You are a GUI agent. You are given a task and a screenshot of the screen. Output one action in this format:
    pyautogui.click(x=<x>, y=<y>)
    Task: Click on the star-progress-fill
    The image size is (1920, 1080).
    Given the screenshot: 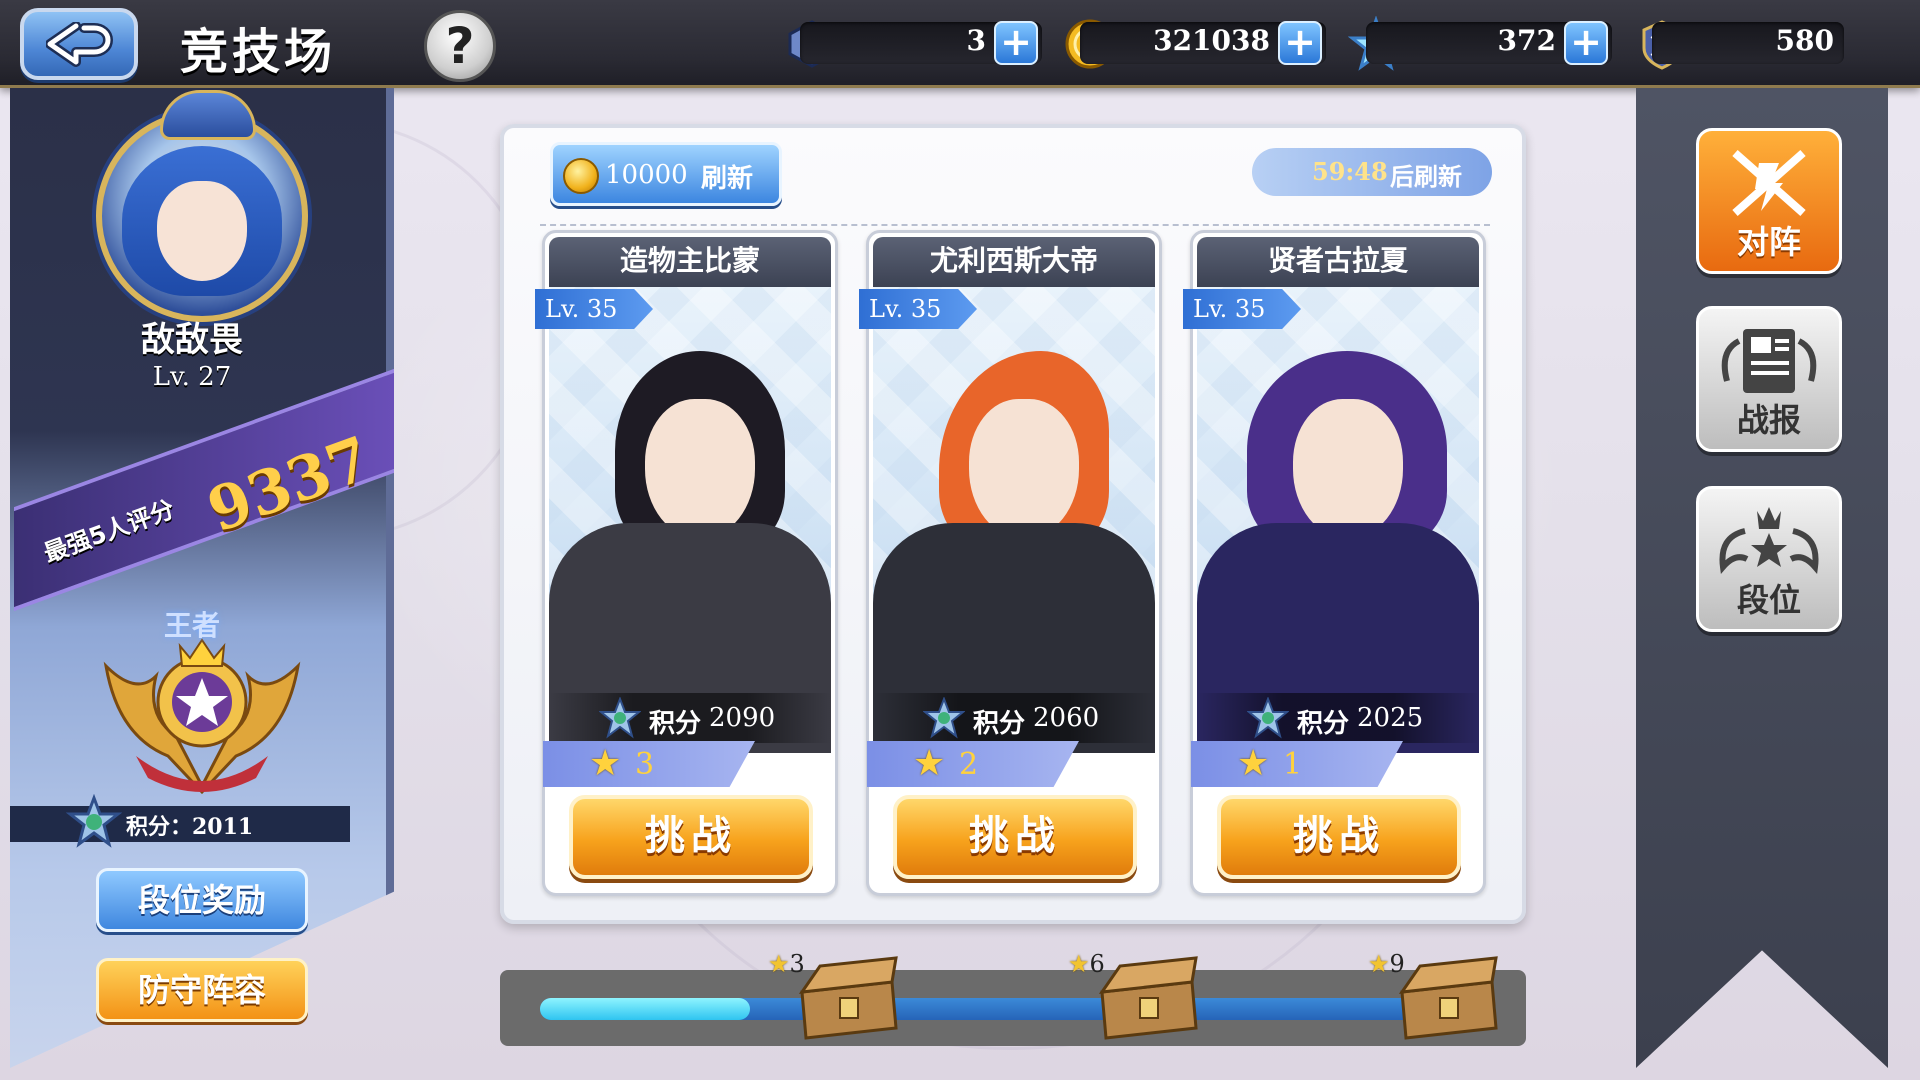 What is the action you would take?
    pyautogui.click(x=645, y=1009)
    